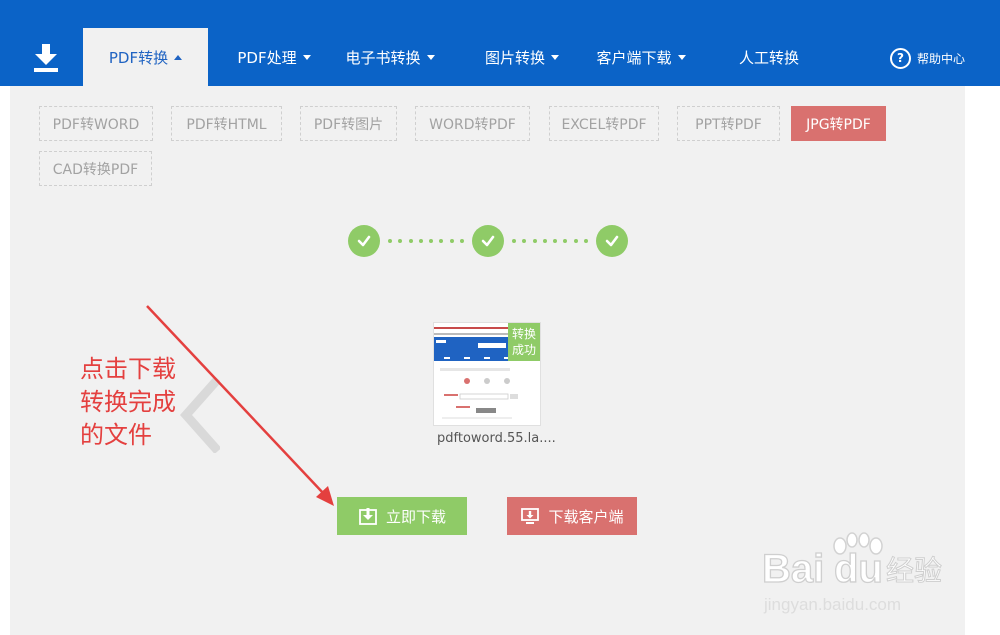  I want to click on annotation-line-2: 转换完成, so click(128, 402).